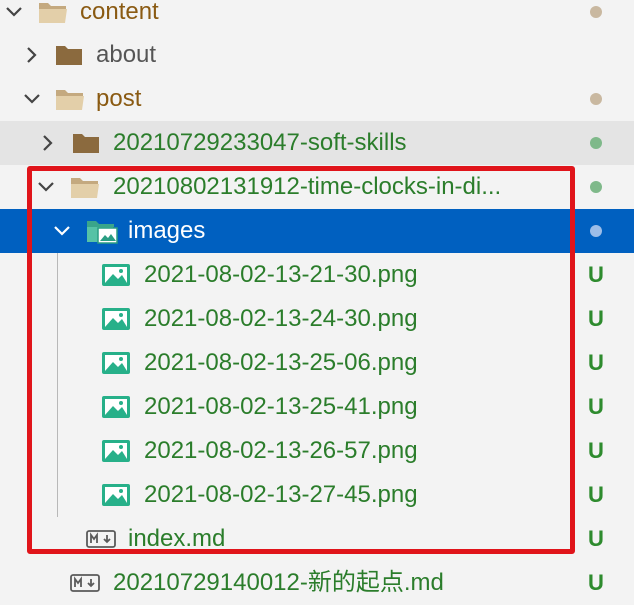  I want to click on tree-row-soft-skills: 20210729233047-soft-skills, so click(317, 143).